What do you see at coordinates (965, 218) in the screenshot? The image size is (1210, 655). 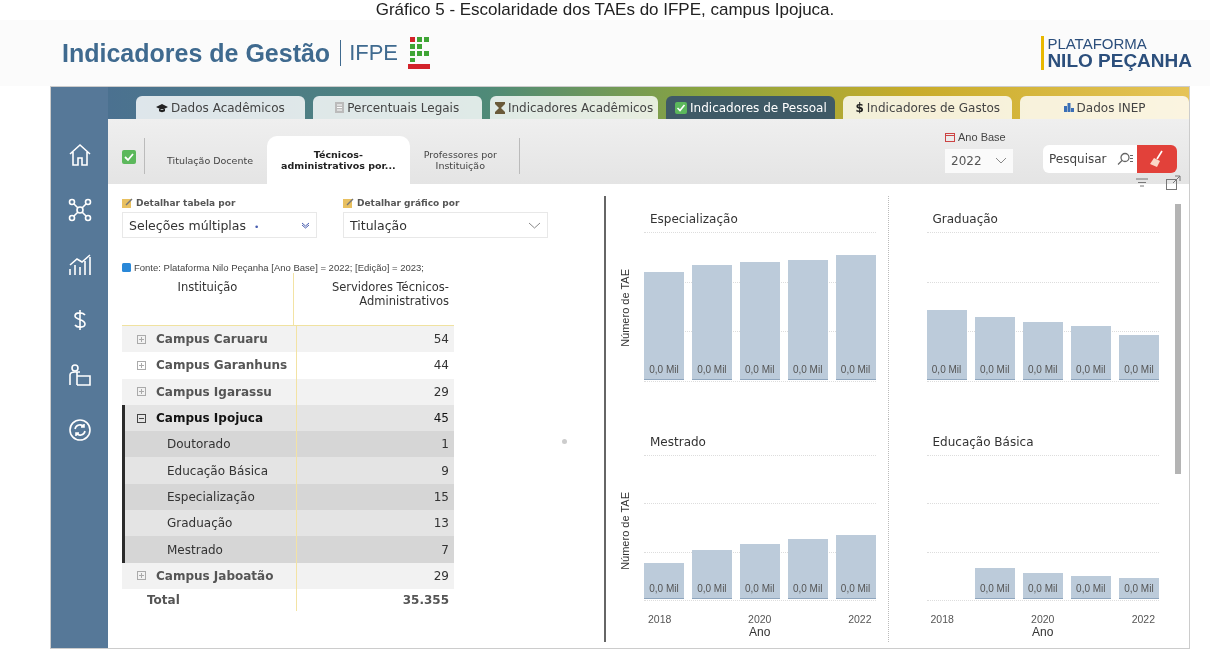 I see `chart-title: Graduação` at bounding box center [965, 218].